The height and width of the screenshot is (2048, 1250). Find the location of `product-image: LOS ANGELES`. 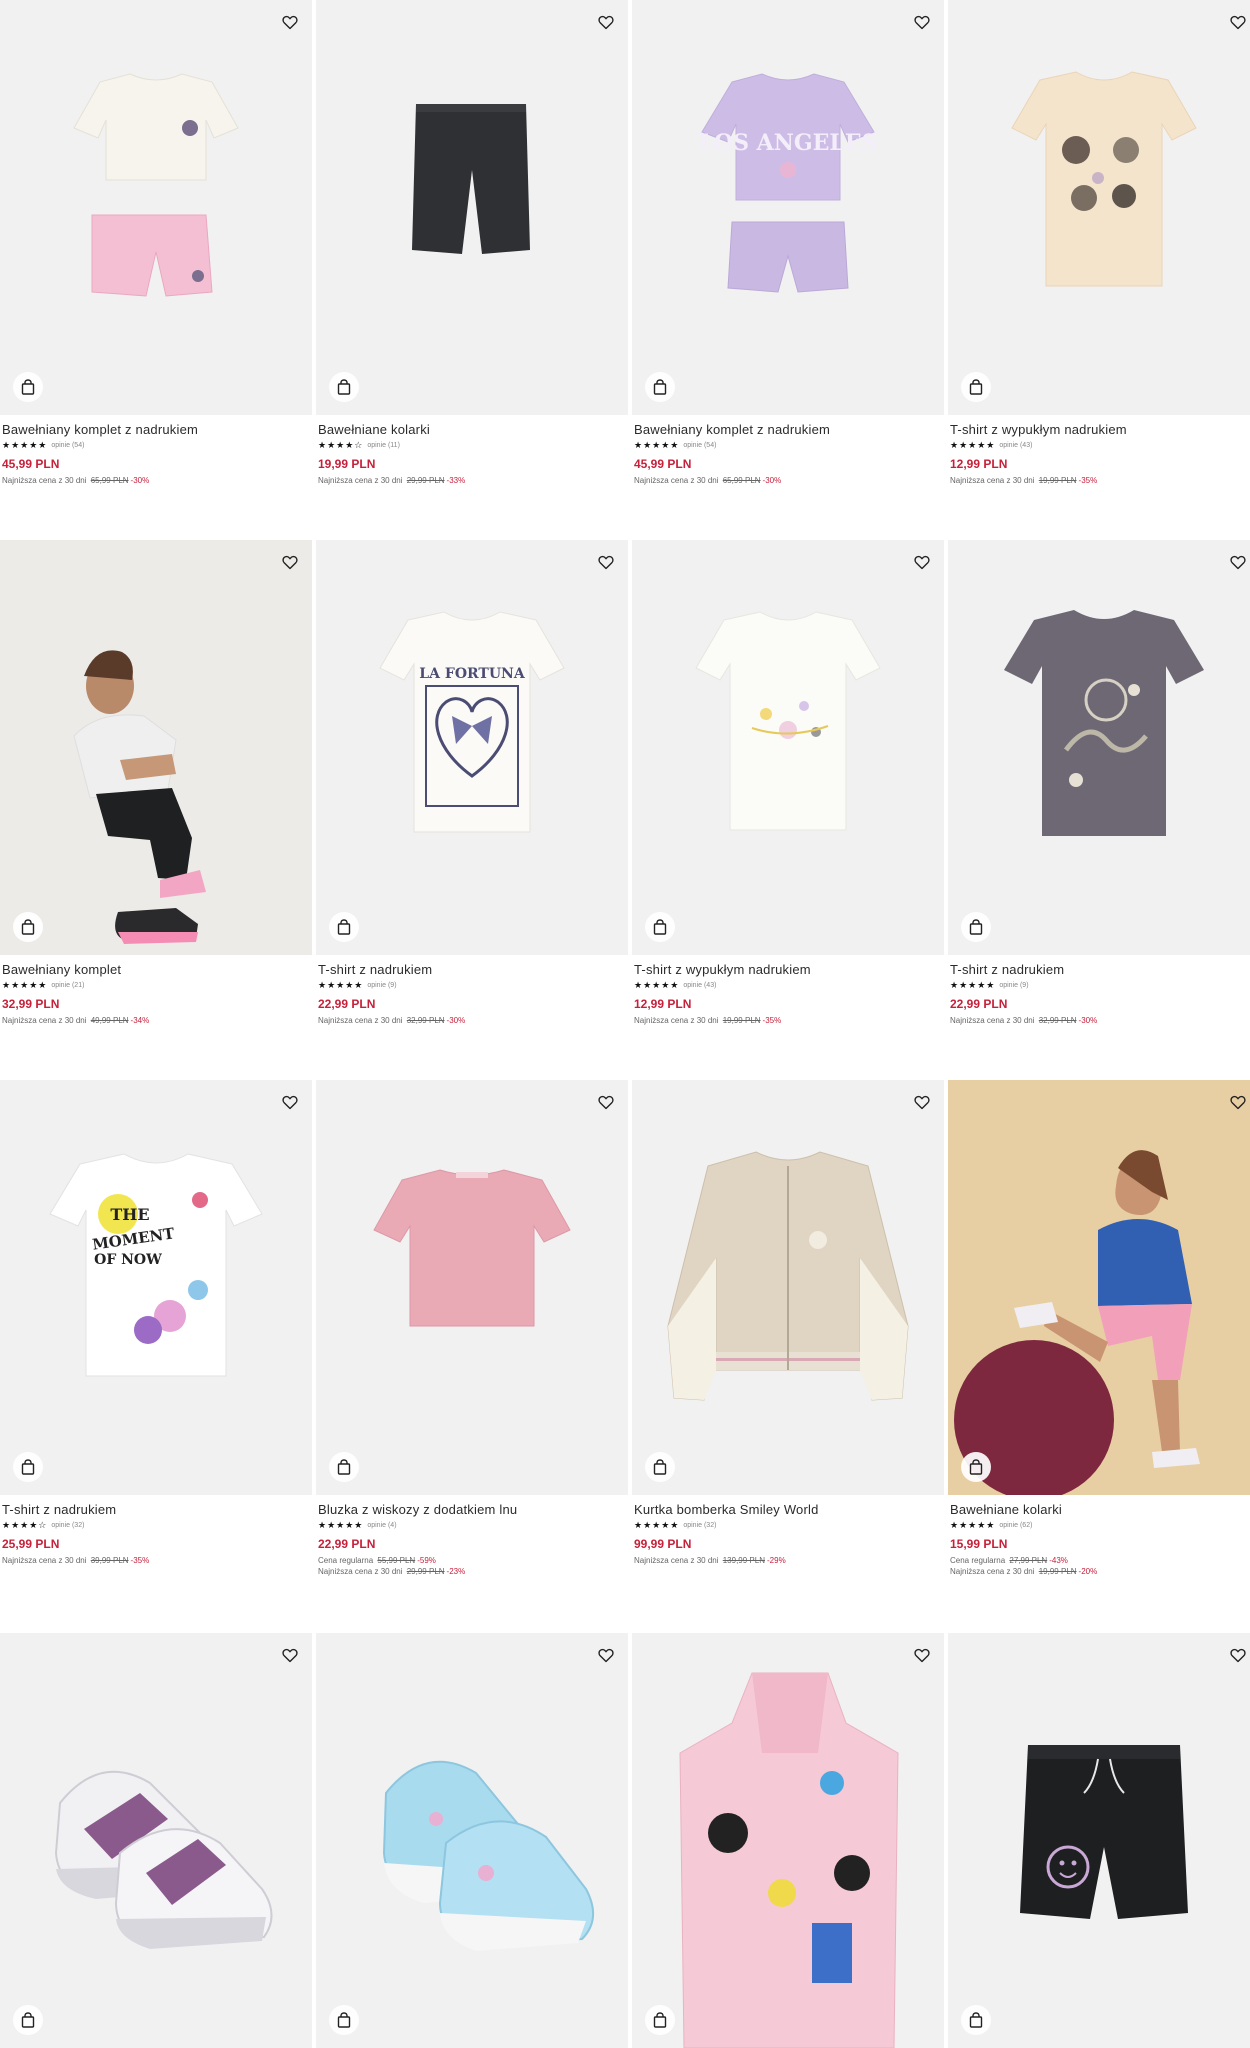

product-image: LOS ANGELES is located at coordinates (788, 207).